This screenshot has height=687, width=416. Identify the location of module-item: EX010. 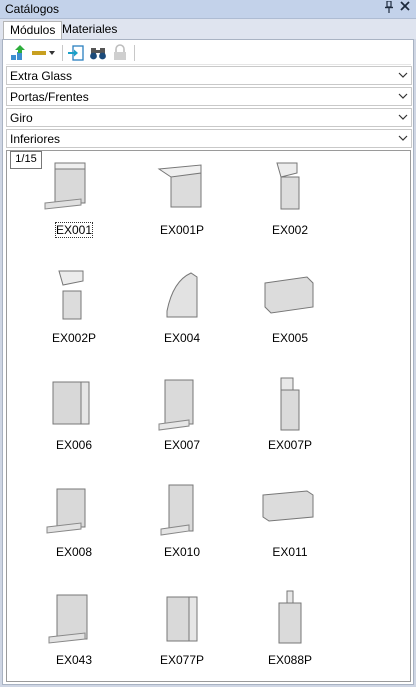
(182, 527).